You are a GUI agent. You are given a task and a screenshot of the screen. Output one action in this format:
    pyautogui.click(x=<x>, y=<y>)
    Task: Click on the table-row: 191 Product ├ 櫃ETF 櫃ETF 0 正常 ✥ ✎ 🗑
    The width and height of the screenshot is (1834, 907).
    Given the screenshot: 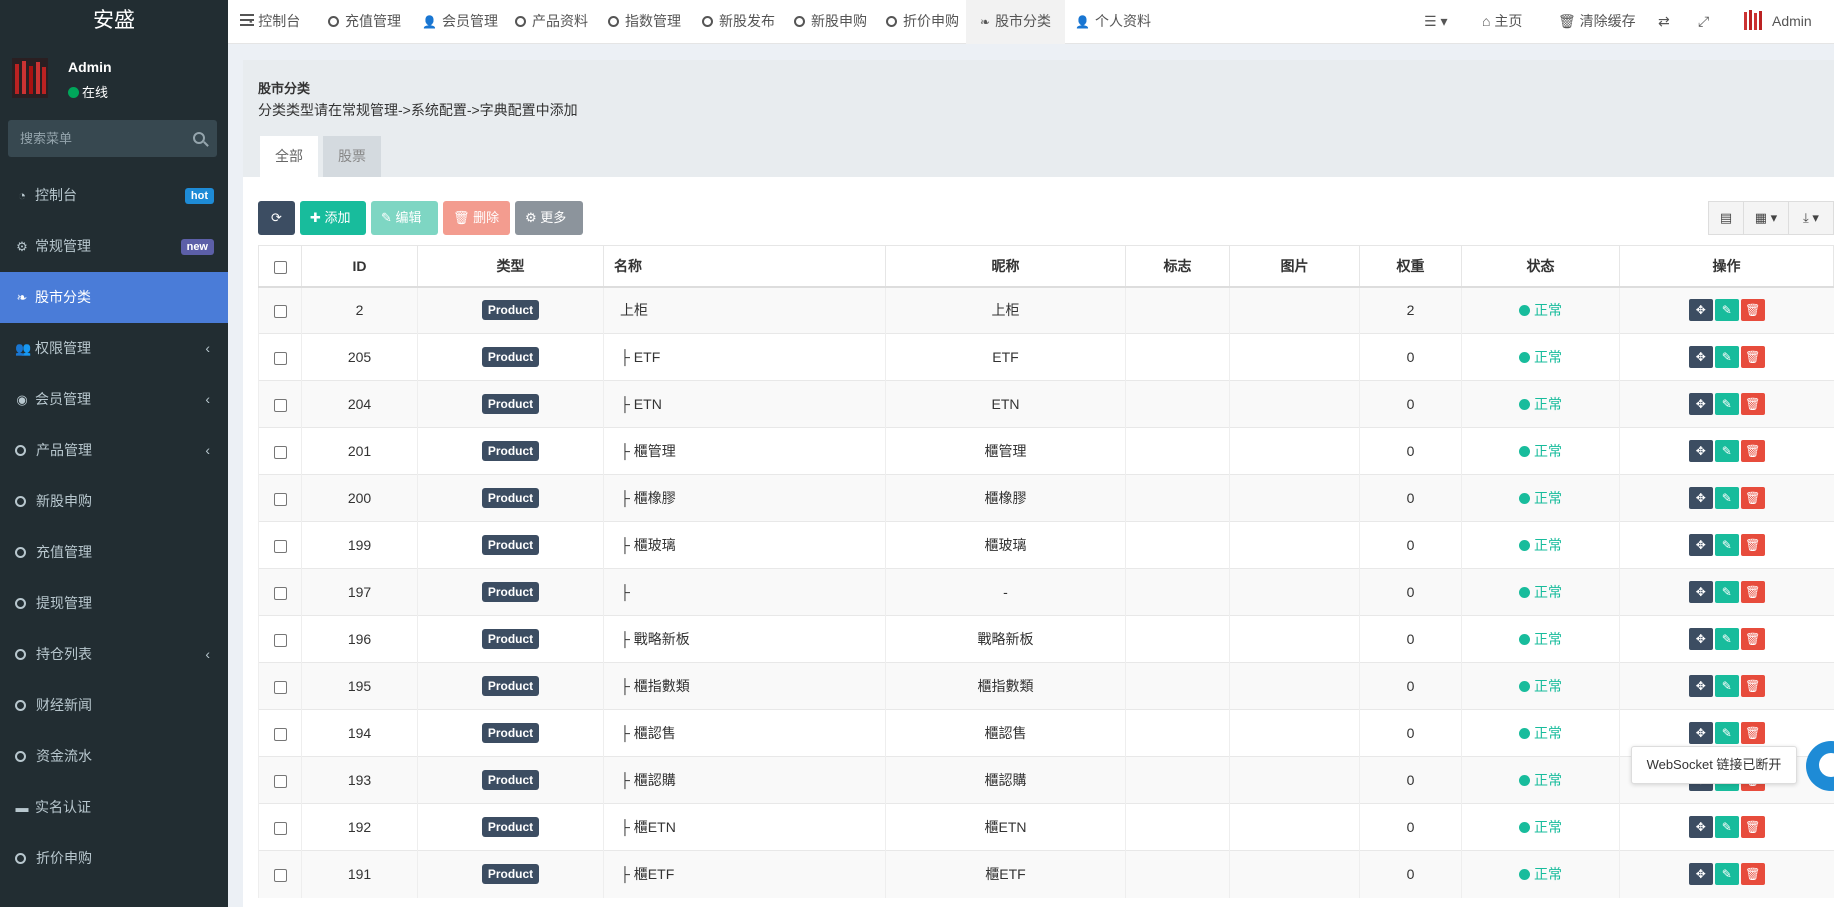 What is the action you would take?
    pyautogui.click(x=1046, y=874)
    